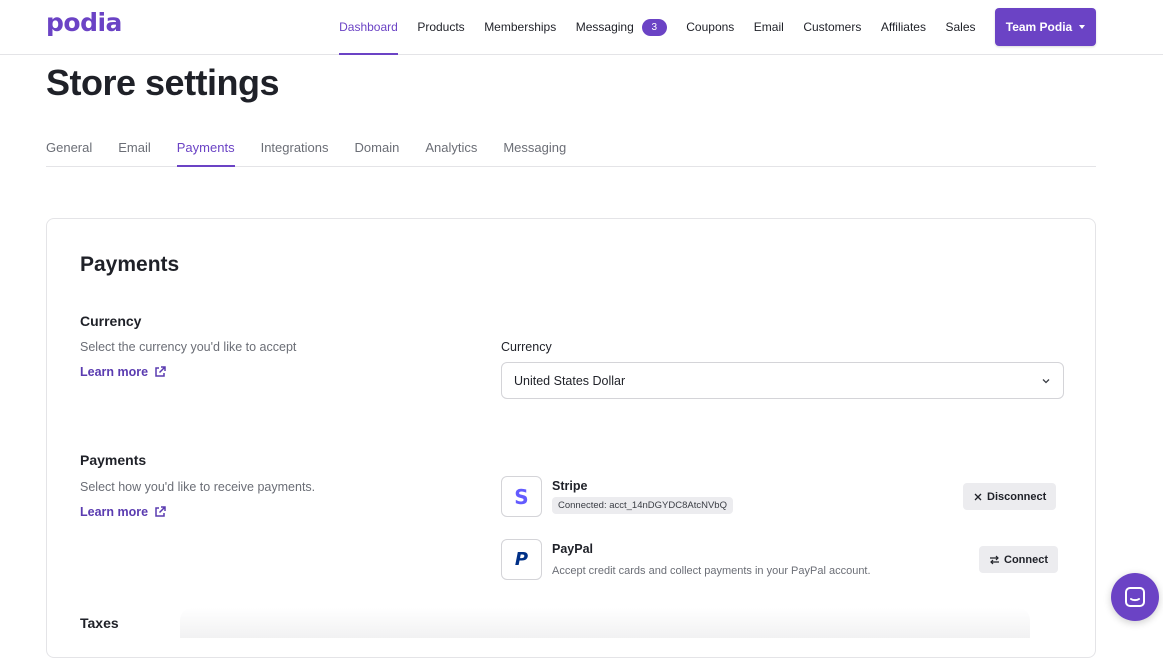 The width and height of the screenshot is (1163, 658). I want to click on nav-messaging: Messaging 3, so click(621, 27).